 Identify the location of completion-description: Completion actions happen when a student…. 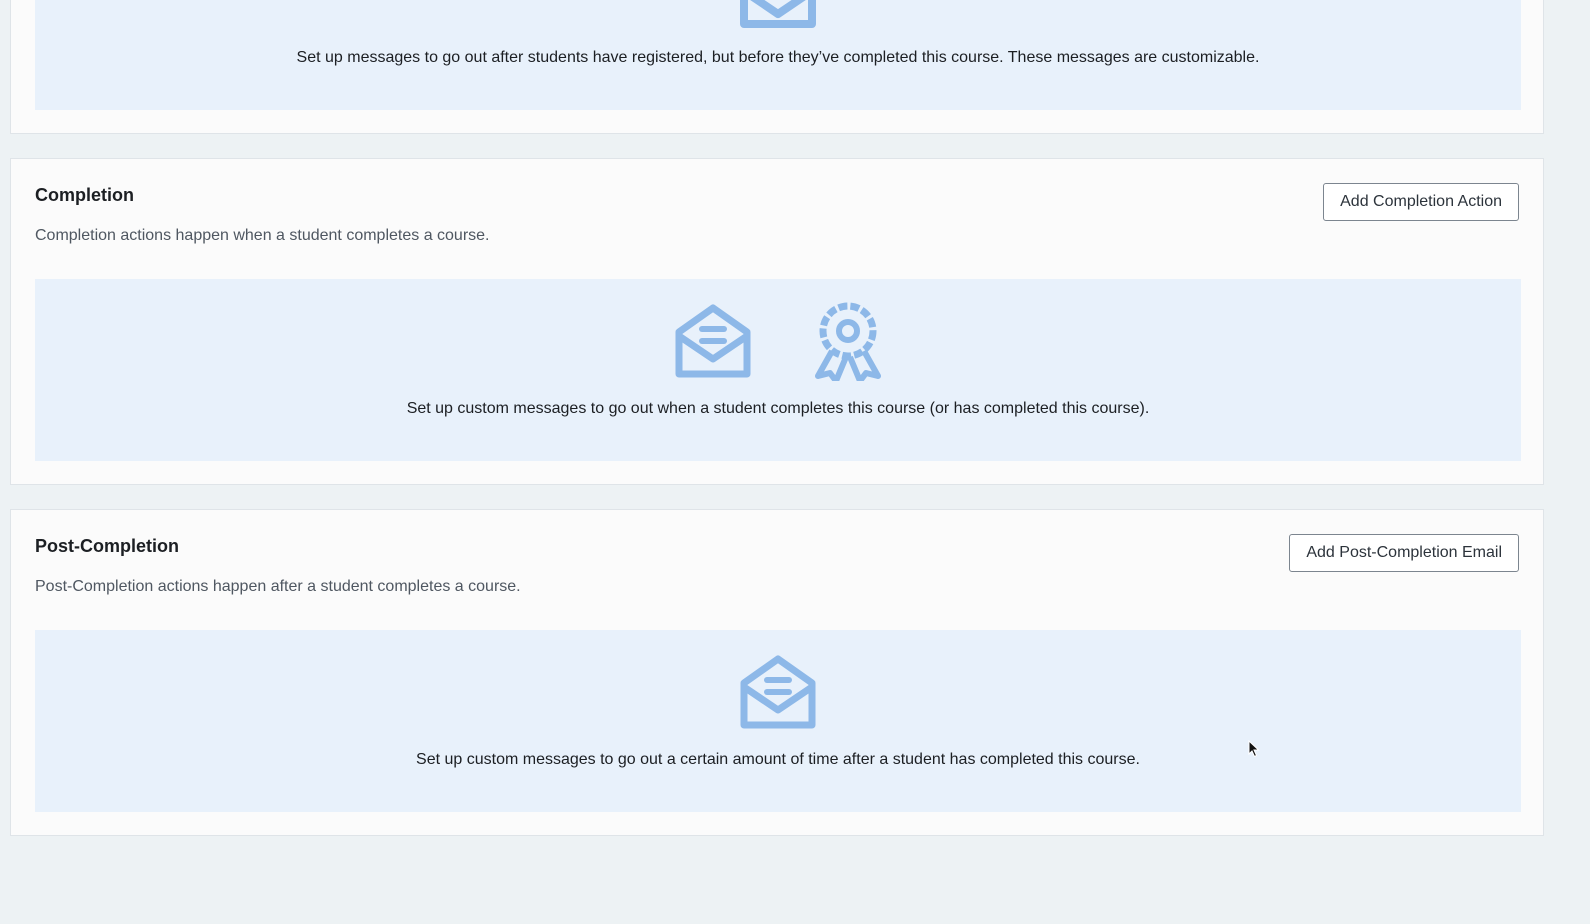
(262, 235).